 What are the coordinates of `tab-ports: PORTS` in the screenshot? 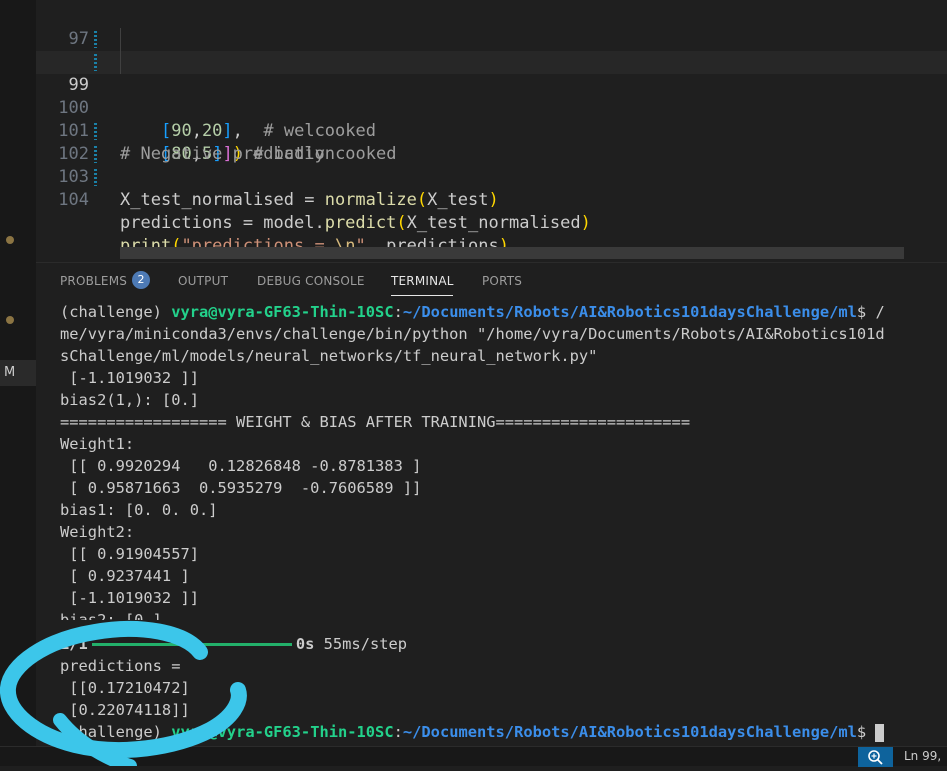 It's located at (502, 281).